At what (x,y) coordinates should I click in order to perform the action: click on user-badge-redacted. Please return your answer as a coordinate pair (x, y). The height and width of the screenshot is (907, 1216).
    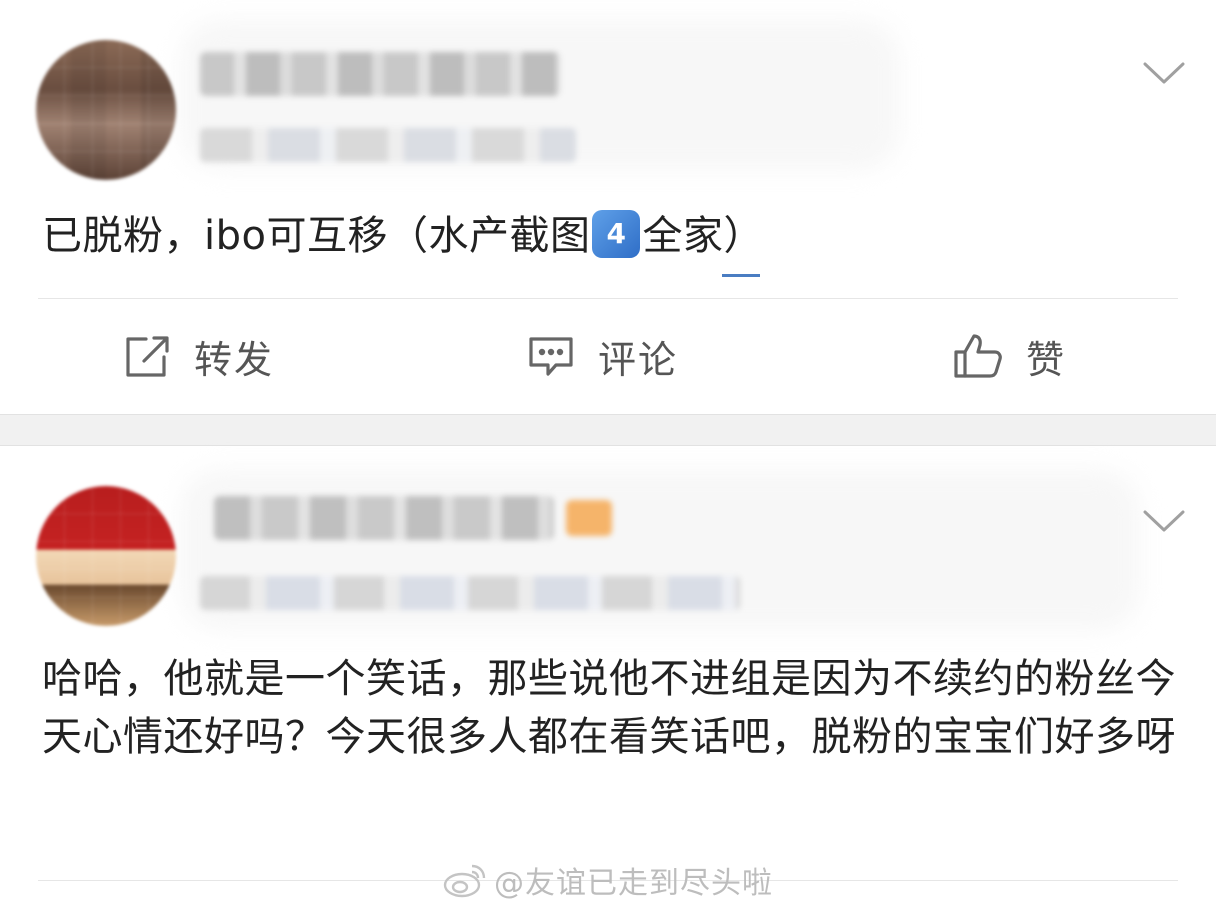
    Looking at the image, I should click on (589, 518).